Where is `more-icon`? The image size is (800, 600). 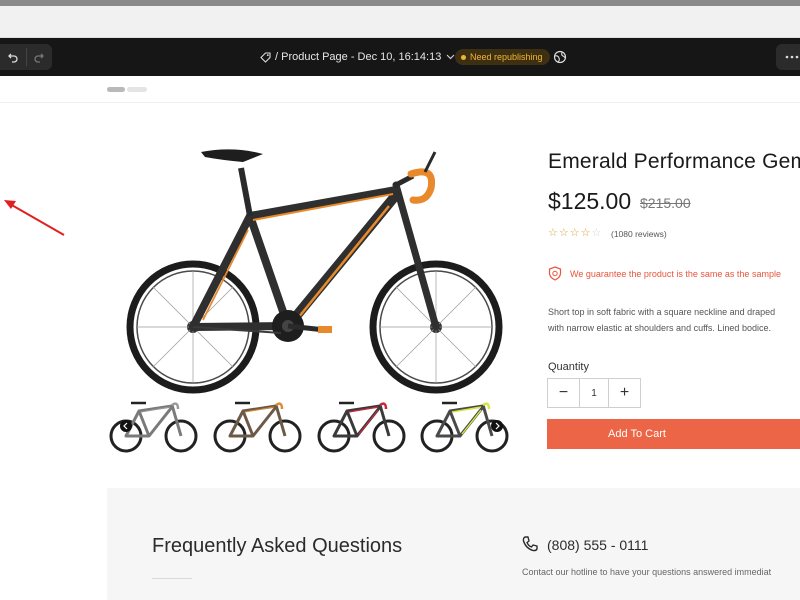 more-icon is located at coordinates (788, 57).